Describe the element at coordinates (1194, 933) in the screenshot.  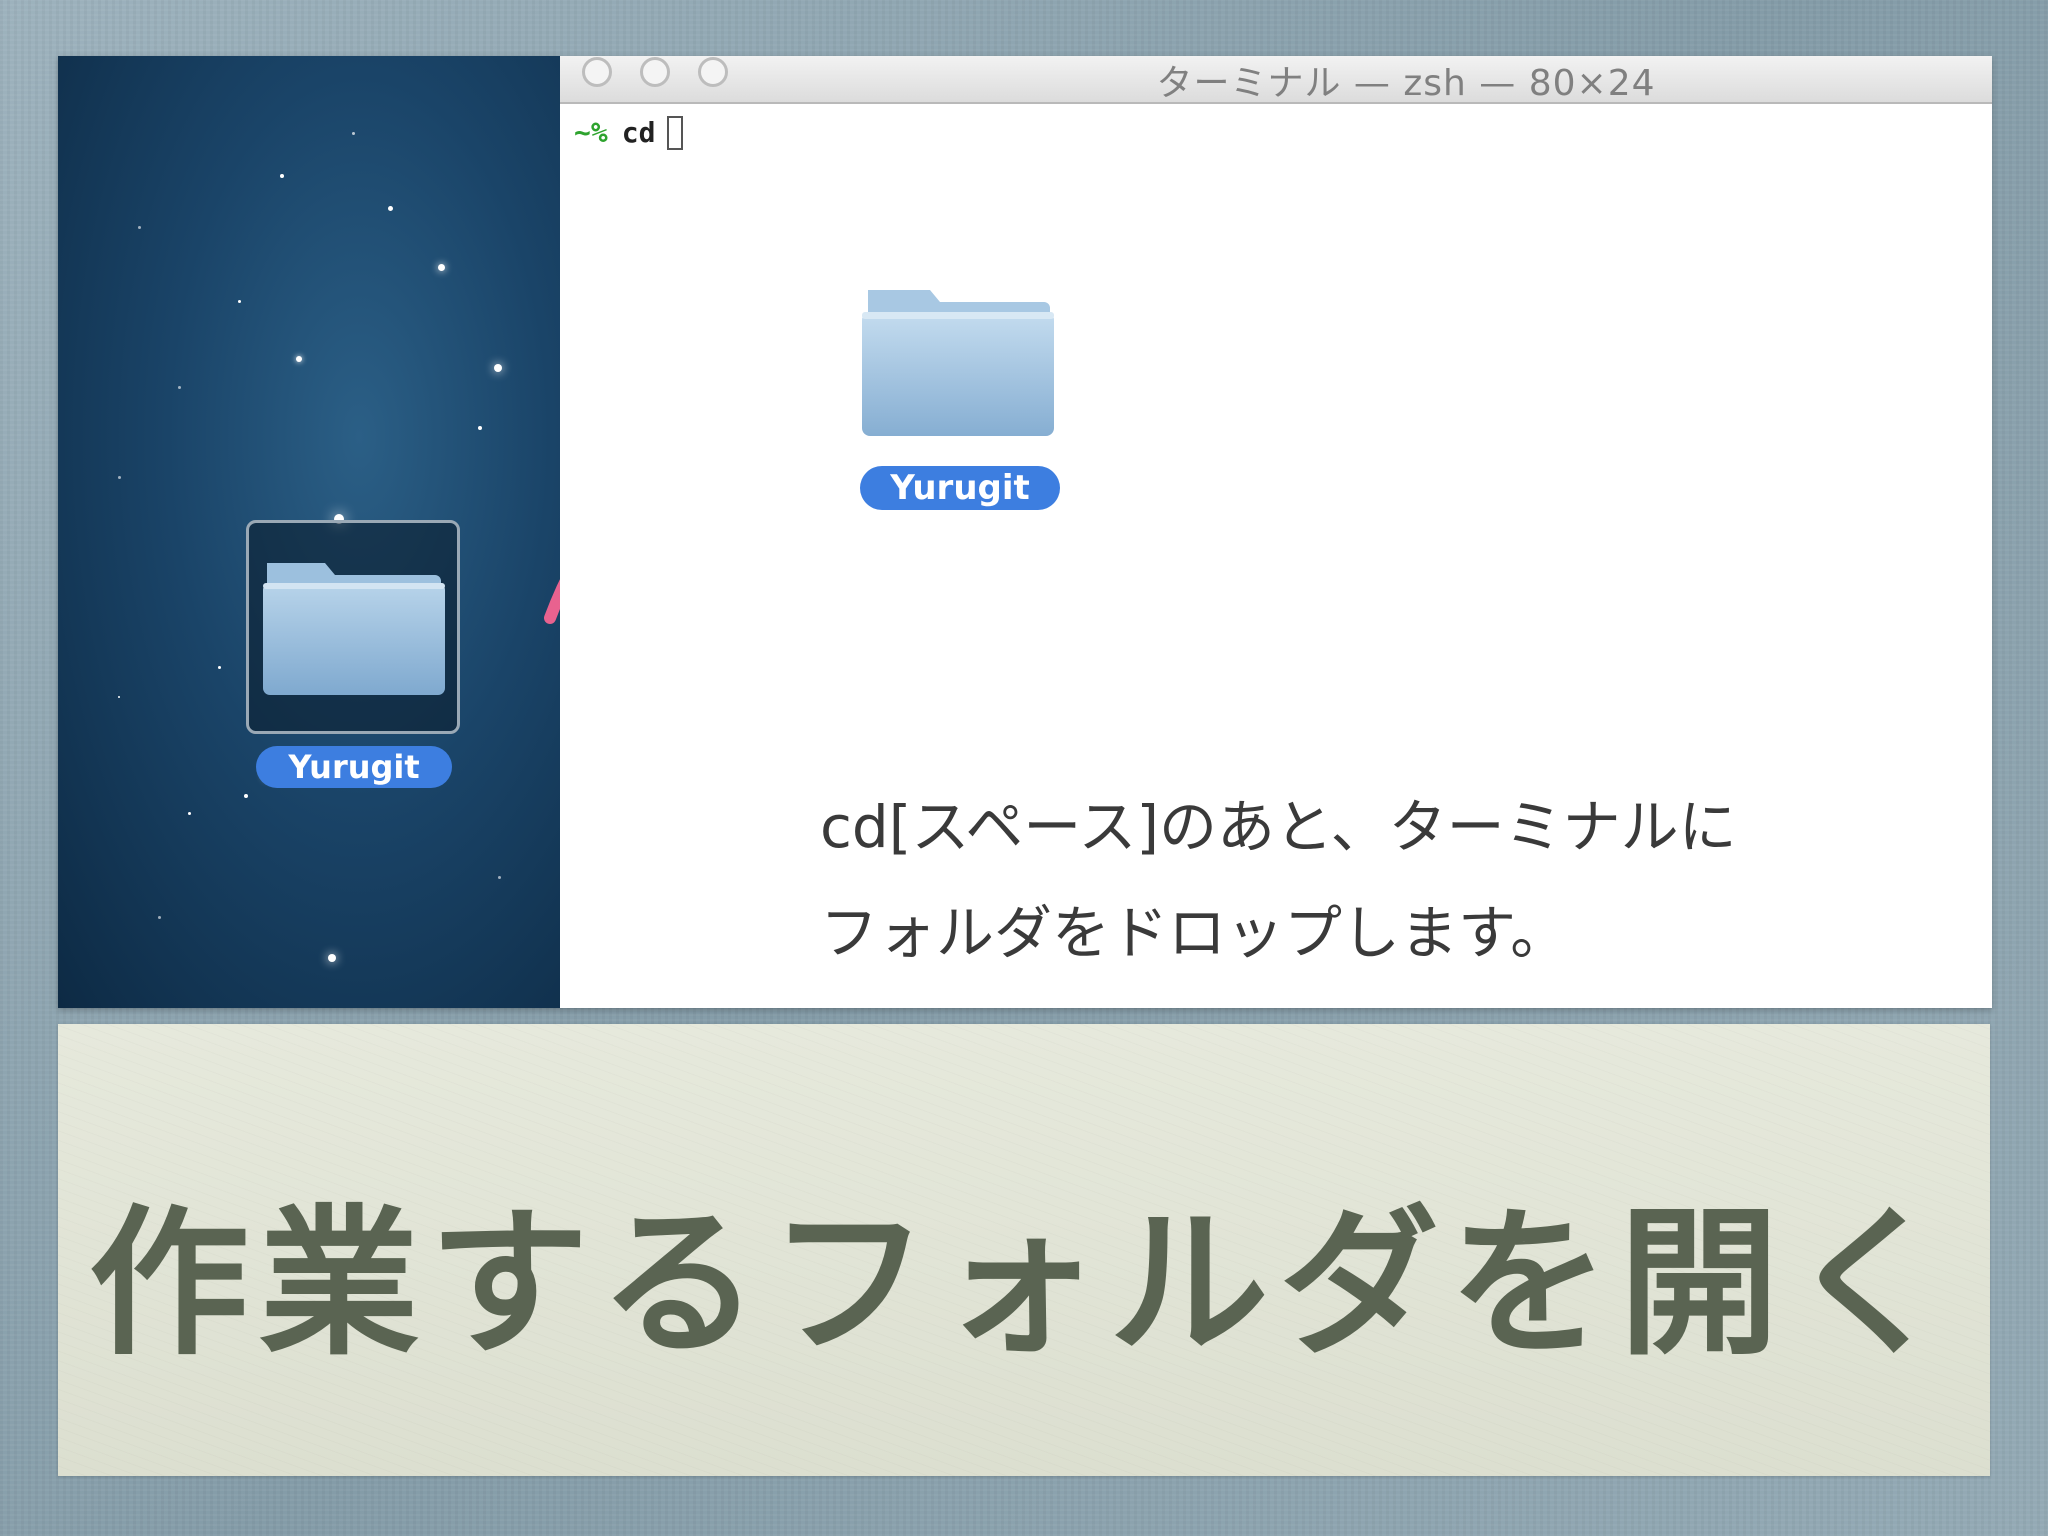
I see `instruction-line-2: フォルダをドロップします。` at that location.